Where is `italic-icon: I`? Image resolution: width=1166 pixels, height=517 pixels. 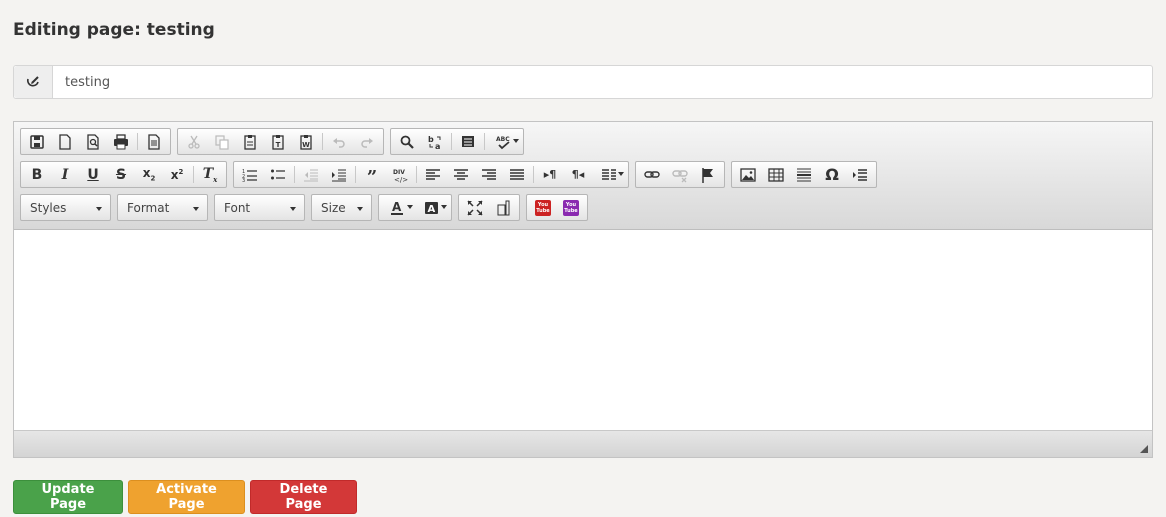 italic-icon: I is located at coordinates (65, 174).